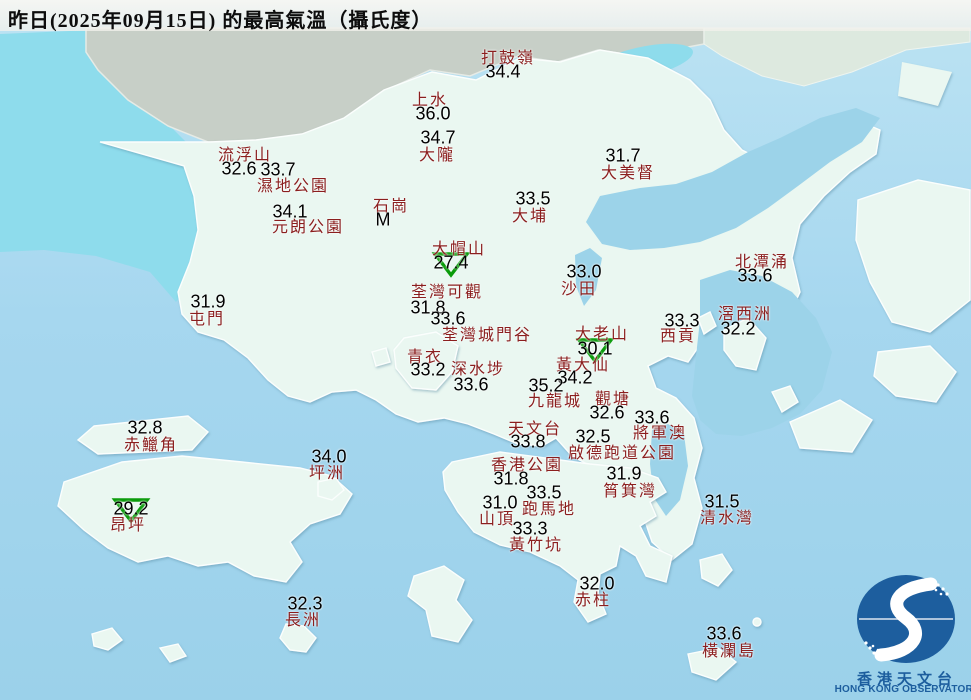  Describe the element at coordinates (528, 441) in the screenshot. I see `station-value: 33.8` at that location.